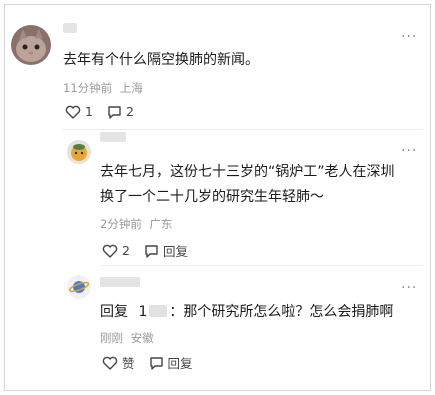 The height and width of the screenshot is (395, 435). I want to click on comment-text: 去年有个什么隔空换肺的新闻。, so click(161, 60).